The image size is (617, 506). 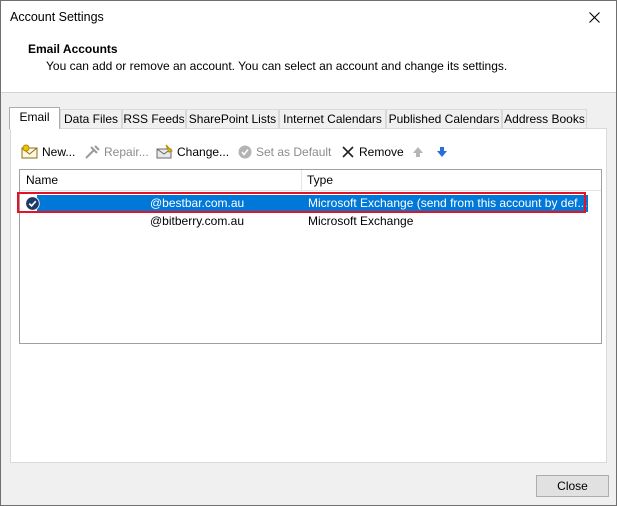 I want to click on change-account-icon, so click(x=164, y=151).